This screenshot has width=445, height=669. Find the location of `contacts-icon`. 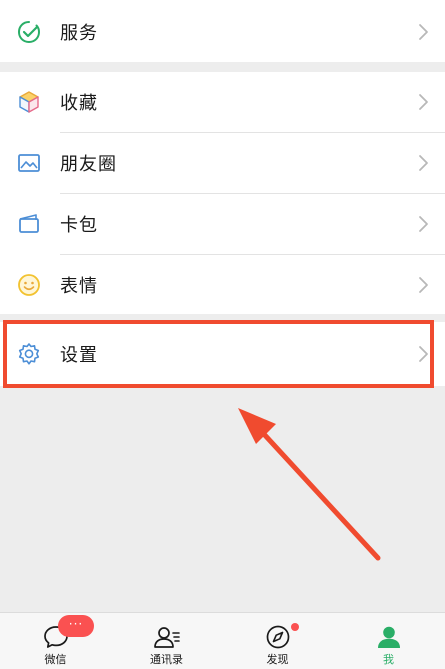

contacts-icon is located at coordinates (166, 637).